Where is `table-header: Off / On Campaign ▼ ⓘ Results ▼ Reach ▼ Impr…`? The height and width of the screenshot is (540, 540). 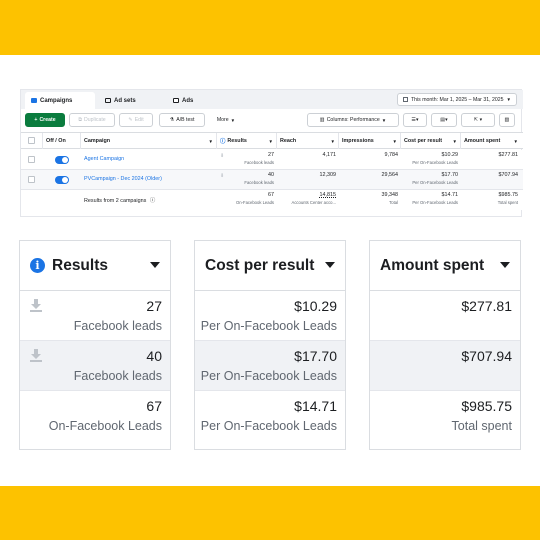
table-header: Off / On Campaign ▼ ⓘ Results ▼ Reach ▼ Impr… is located at coordinates (272, 140).